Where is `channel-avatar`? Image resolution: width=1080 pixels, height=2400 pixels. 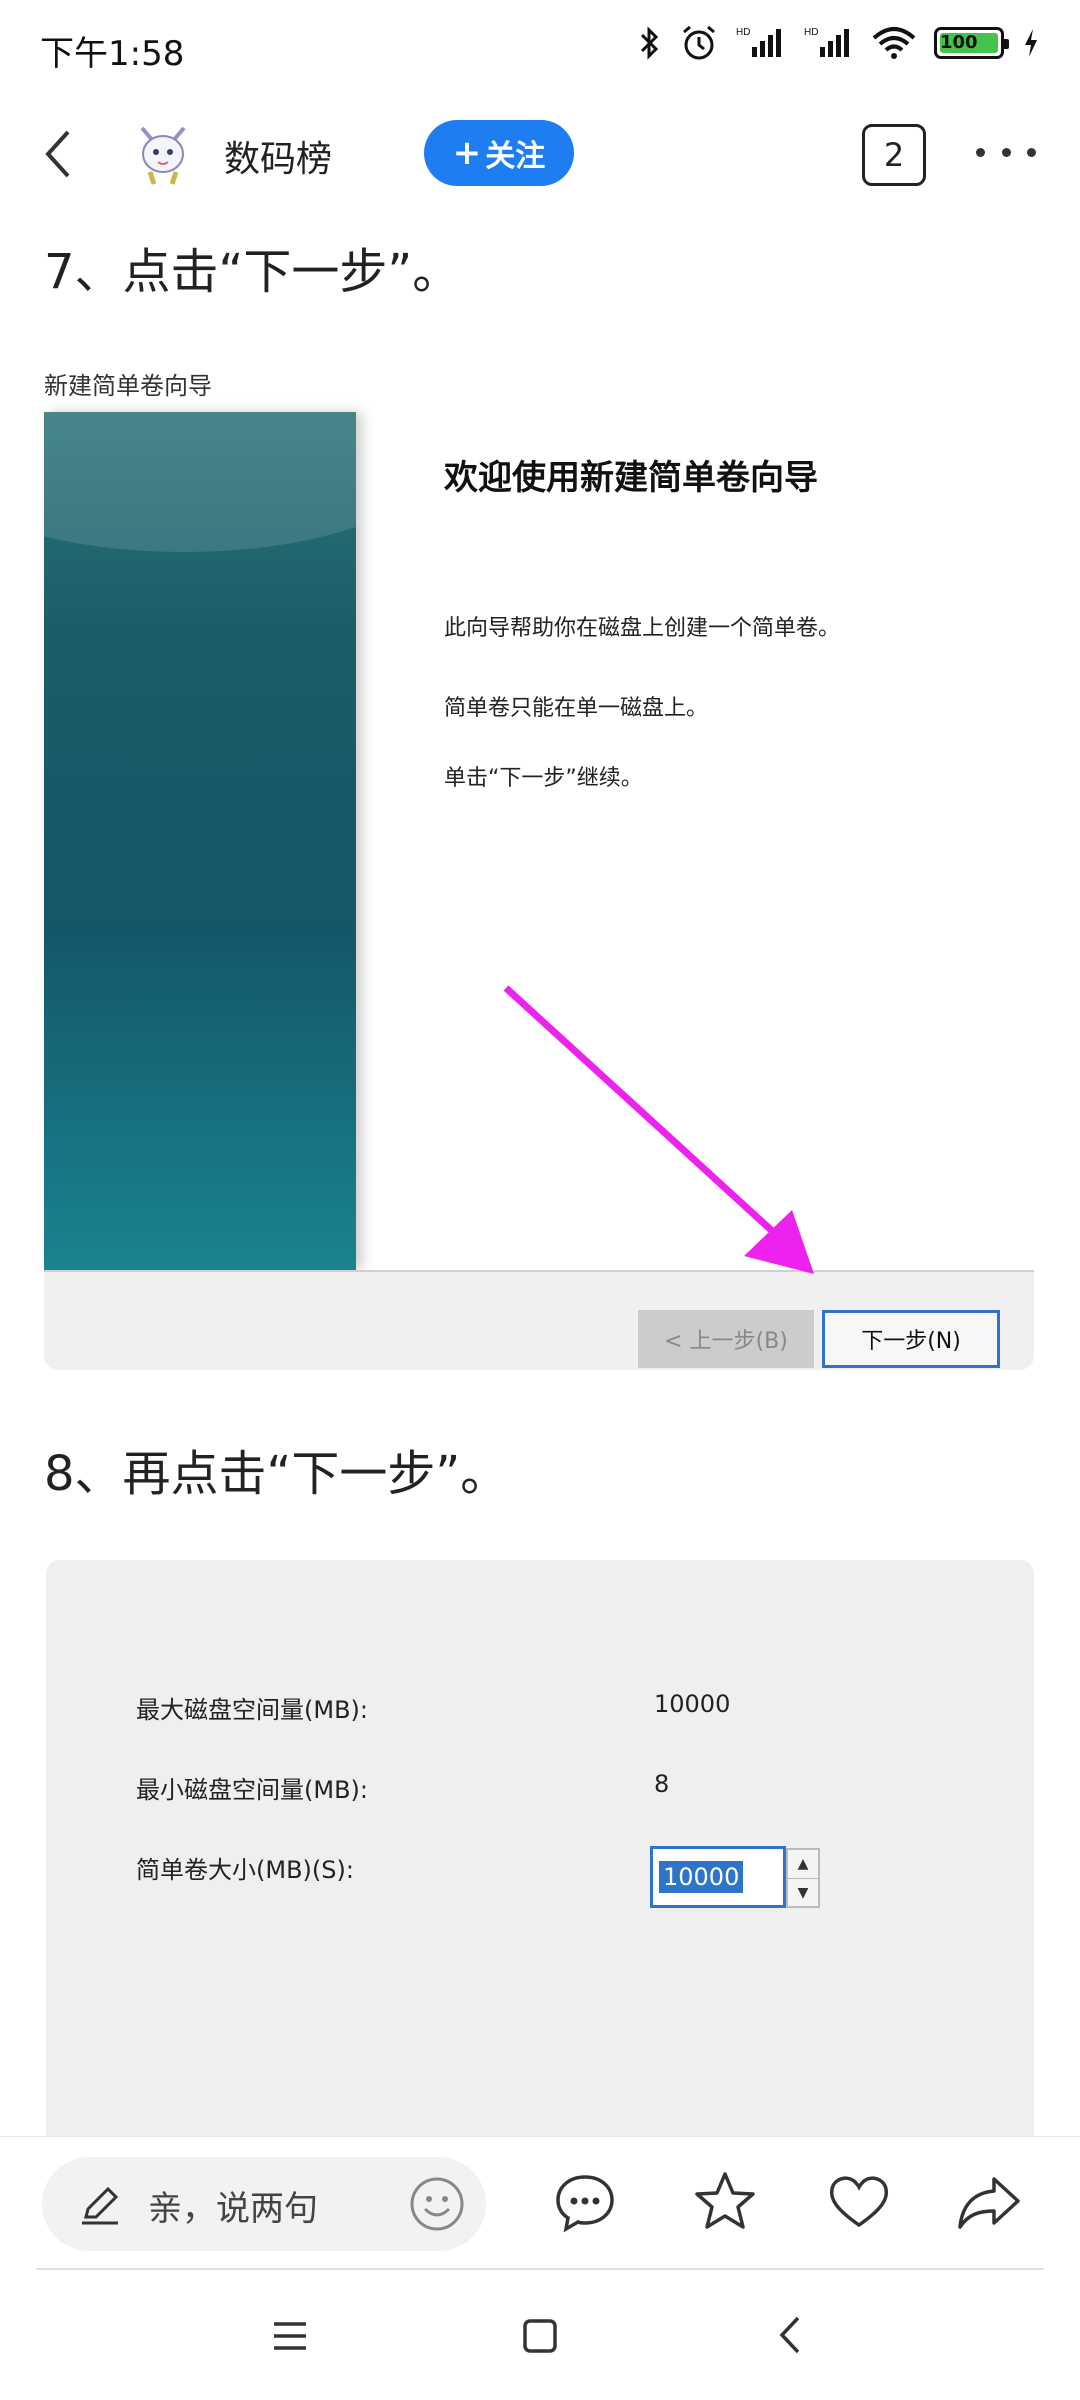
channel-avatar is located at coordinates (163, 153).